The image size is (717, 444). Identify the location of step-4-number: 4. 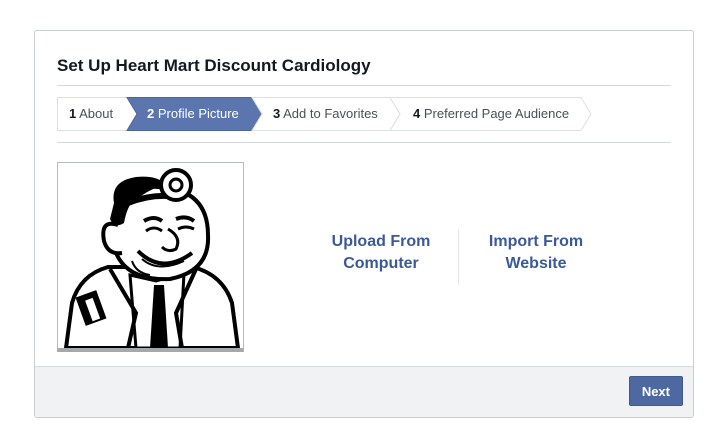
(417, 113).